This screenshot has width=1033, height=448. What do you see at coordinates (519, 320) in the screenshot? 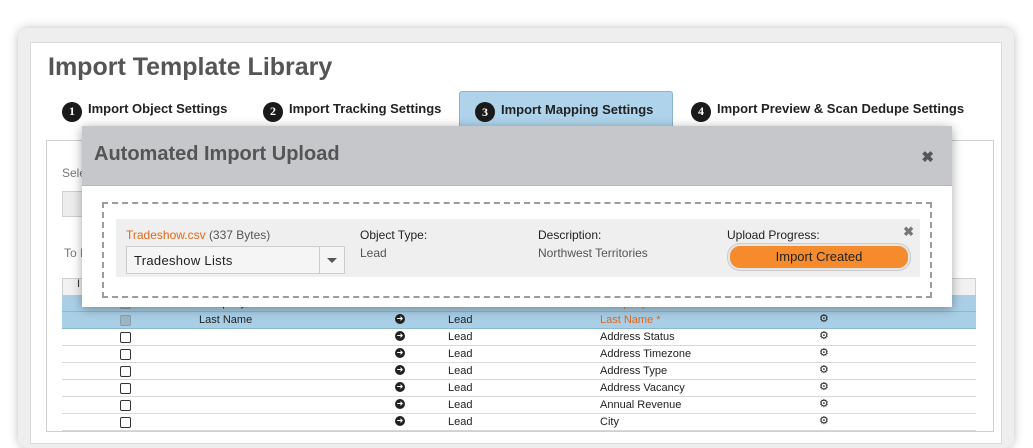
I see `table-row: Last Name ➜ Lead Last Name * ⚙` at bounding box center [519, 320].